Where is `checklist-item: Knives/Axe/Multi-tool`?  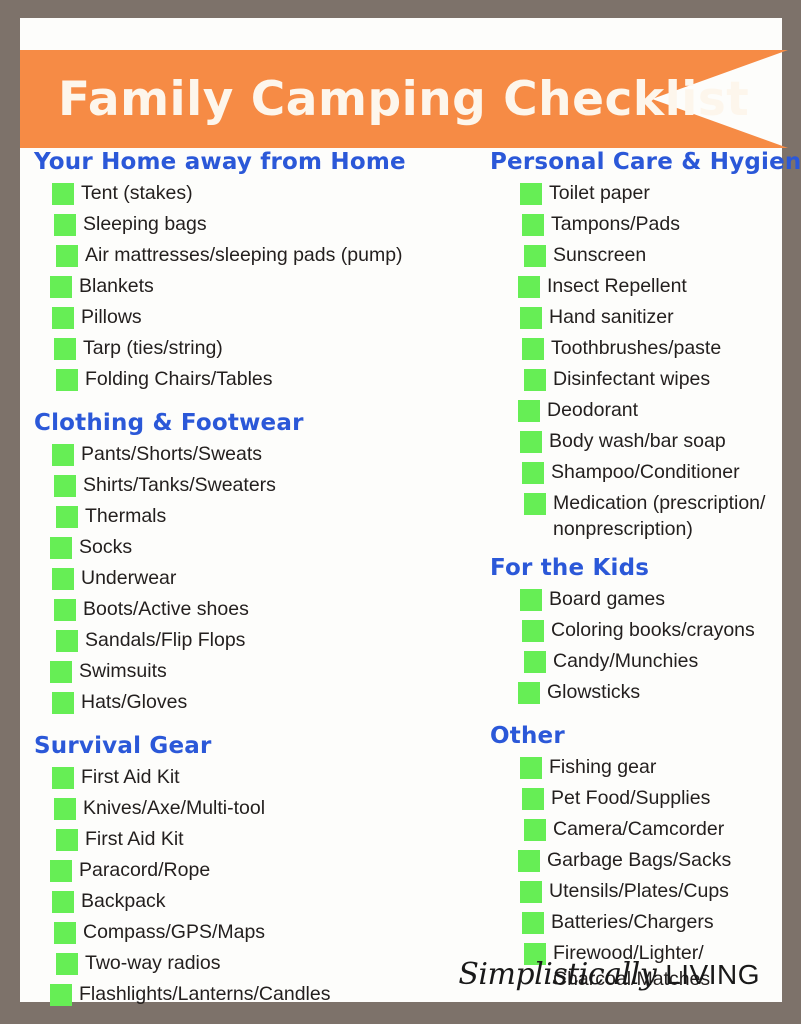
checklist-item: Knives/Axe/Multi-tool is located at coordinates (260, 810).